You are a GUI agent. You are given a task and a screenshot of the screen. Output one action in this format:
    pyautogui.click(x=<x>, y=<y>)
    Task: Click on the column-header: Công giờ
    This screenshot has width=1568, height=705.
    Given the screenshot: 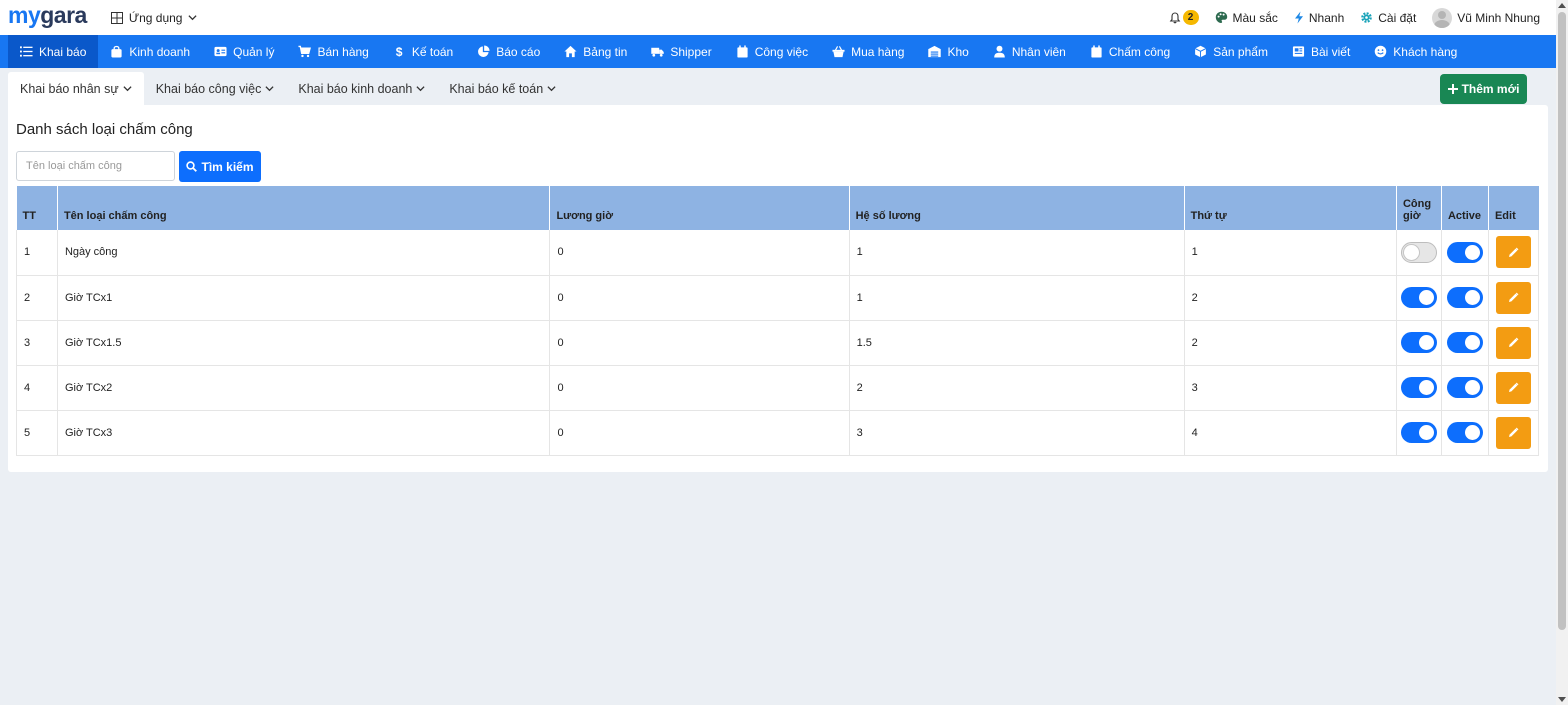 What is the action you would take?
    pyautogui.click(x=1419, y=208)
    